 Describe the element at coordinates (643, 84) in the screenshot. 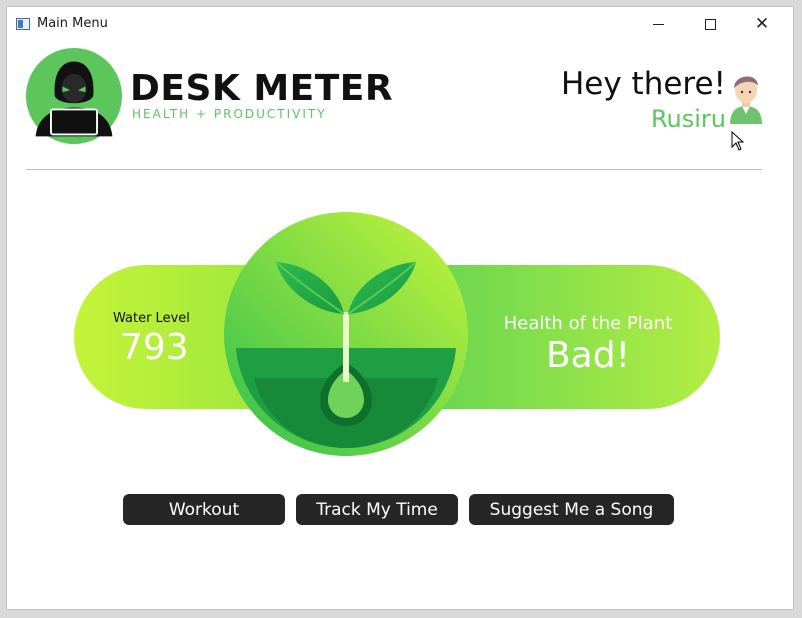

I see `greeting-text: Hey there!` at that location.